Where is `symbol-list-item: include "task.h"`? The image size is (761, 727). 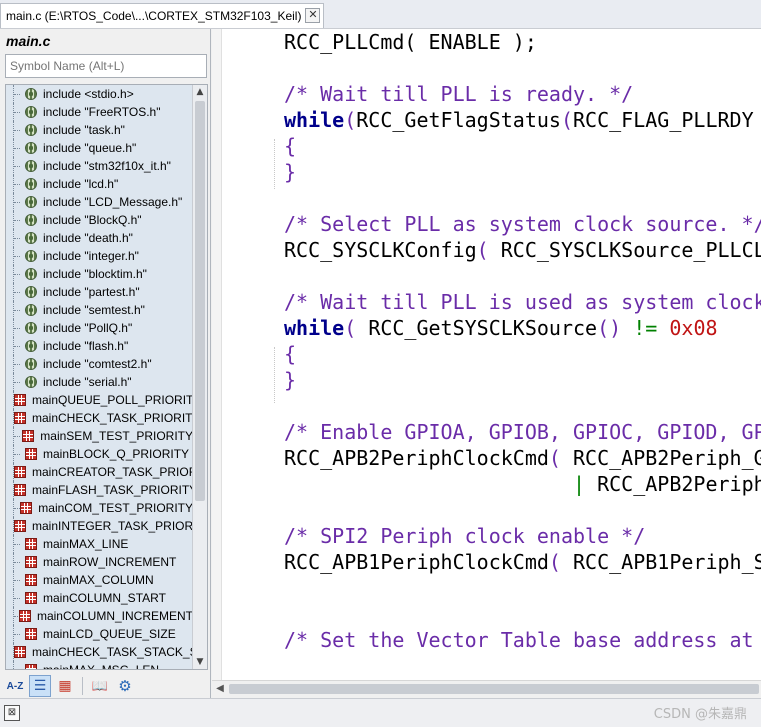 symbol-list-item: include "task.h" is located at coordinates (99, 130).